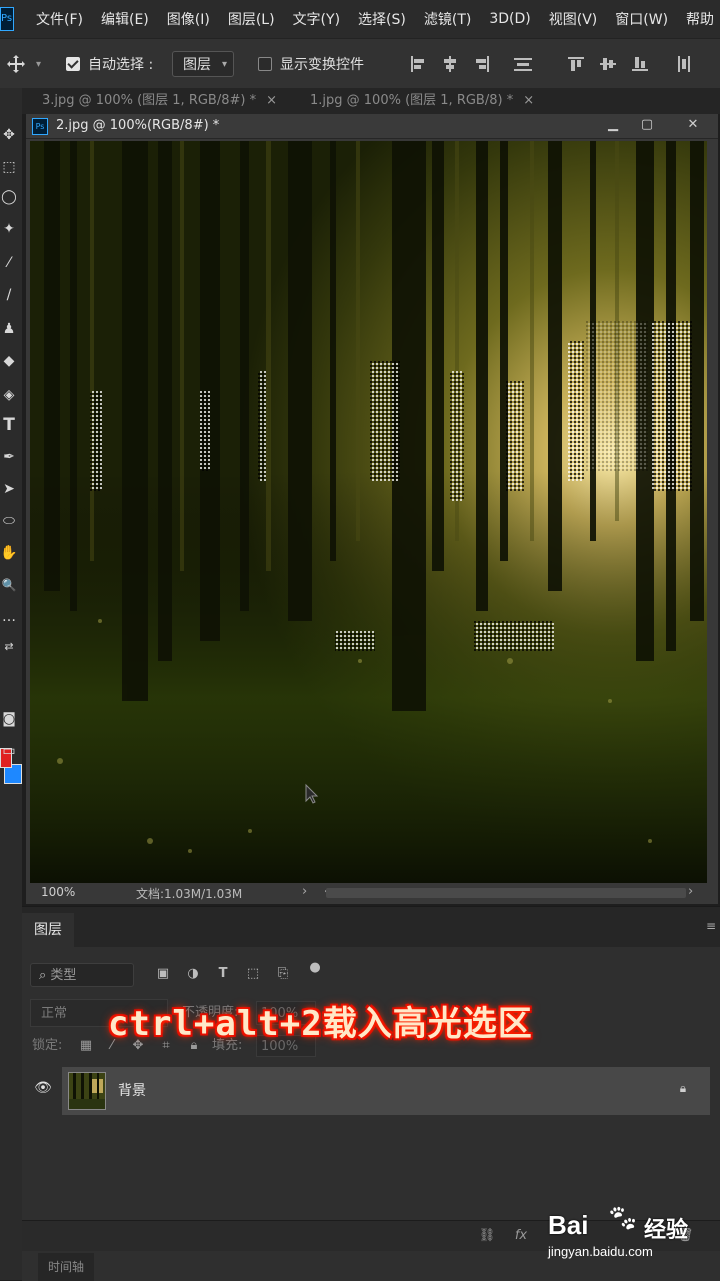 Image resolution: width=720 pixels, height=1281 pixels. Describe the element at coordinates (11, 684) in the screenshot. I see `tools-panel: ✥ ⬚ ◯ ✦ ⁄ / ♟ ◆ ◈ T ✒ ➤ ⬭ ✋ 🔍 … ⇄ ◙ ▭` at that location.